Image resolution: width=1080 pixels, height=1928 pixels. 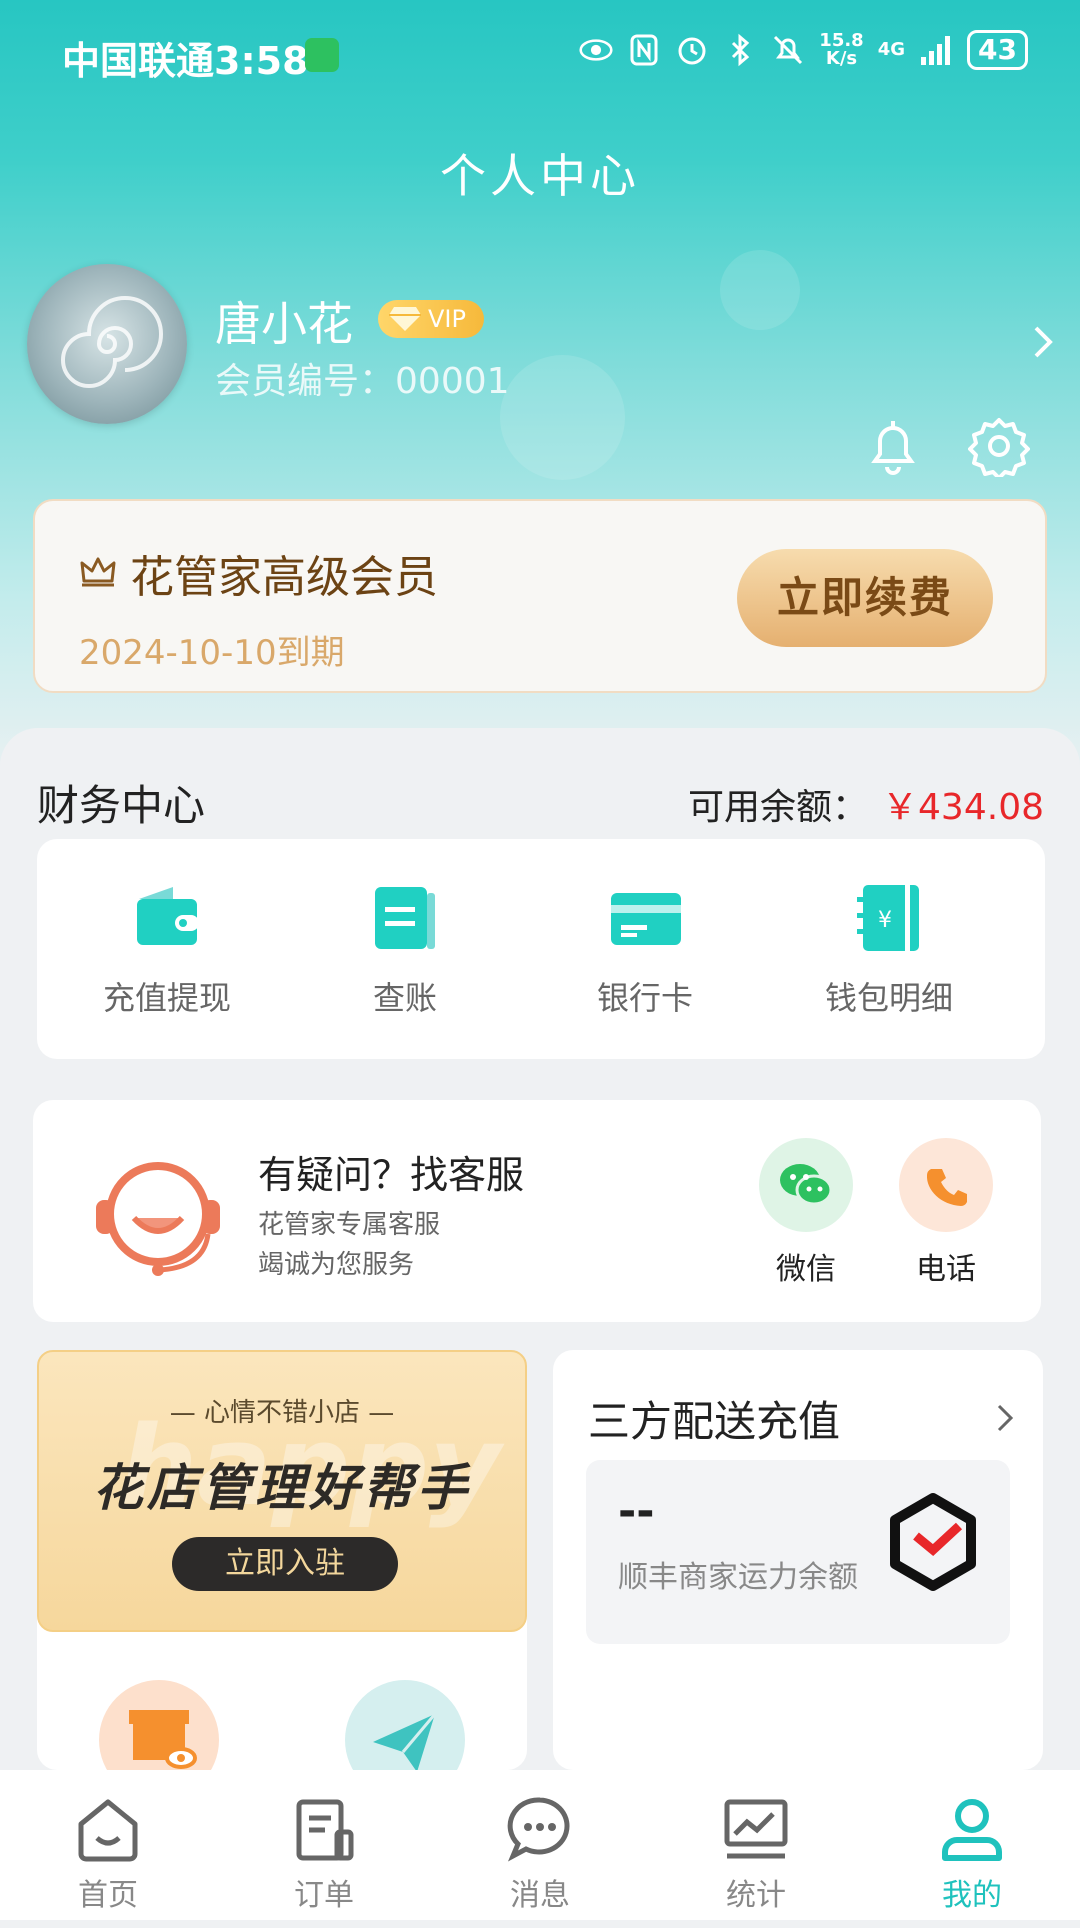 I want to click on phone-contact-button: 电话, so click(x=946, y=1213).